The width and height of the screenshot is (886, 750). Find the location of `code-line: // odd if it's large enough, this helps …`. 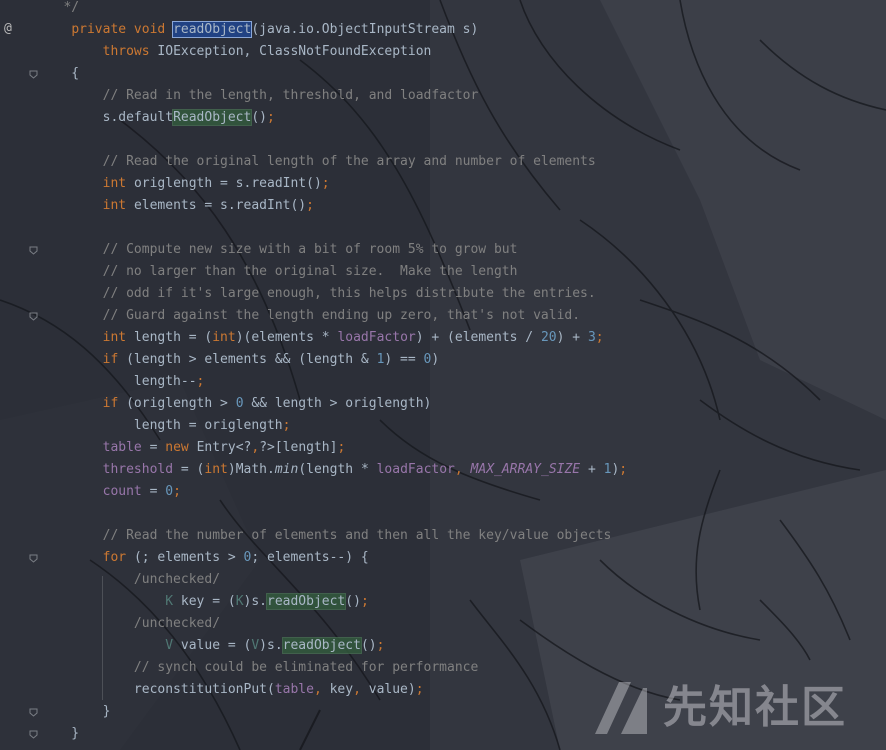

code-line: // odd if it's large enough, this helps … is located at coordinates (318, 294).